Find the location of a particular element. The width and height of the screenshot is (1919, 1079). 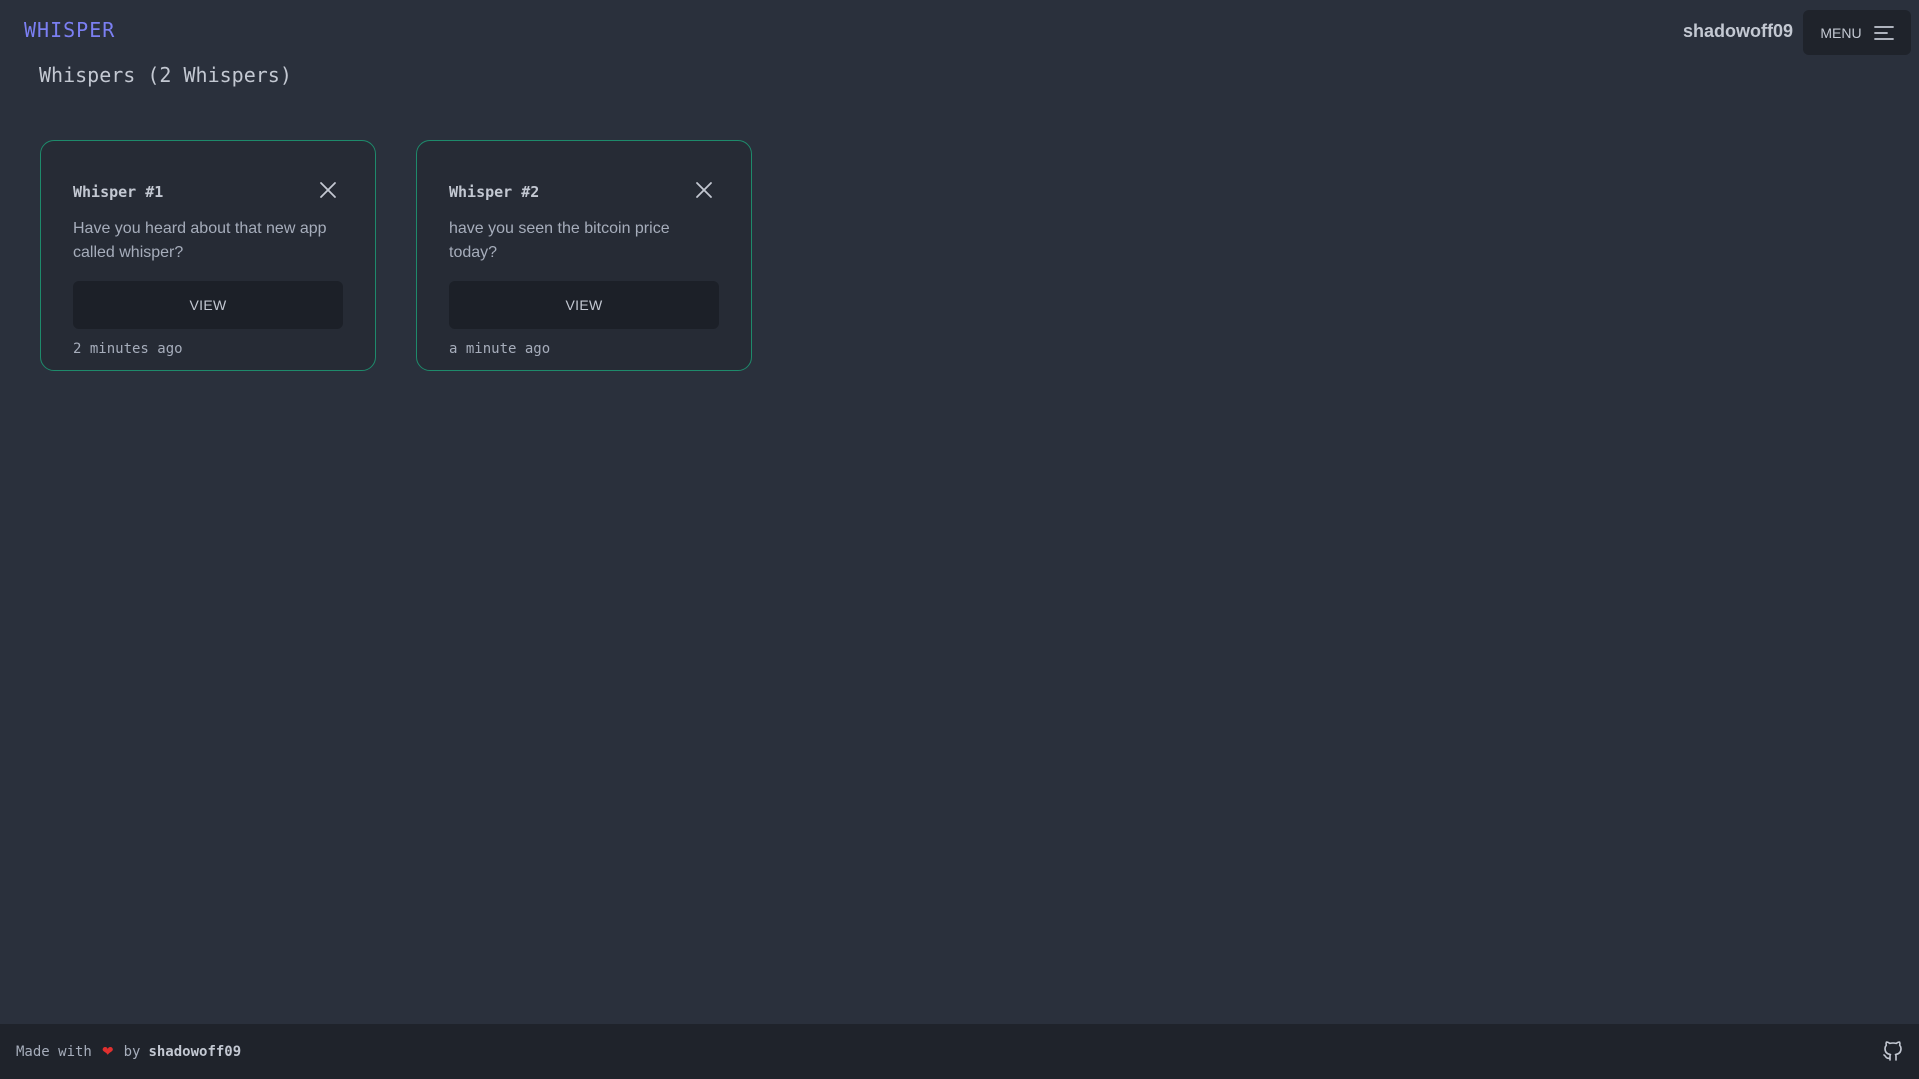

footer-author: shadowoff09 is located at coordinates (194, 1052).